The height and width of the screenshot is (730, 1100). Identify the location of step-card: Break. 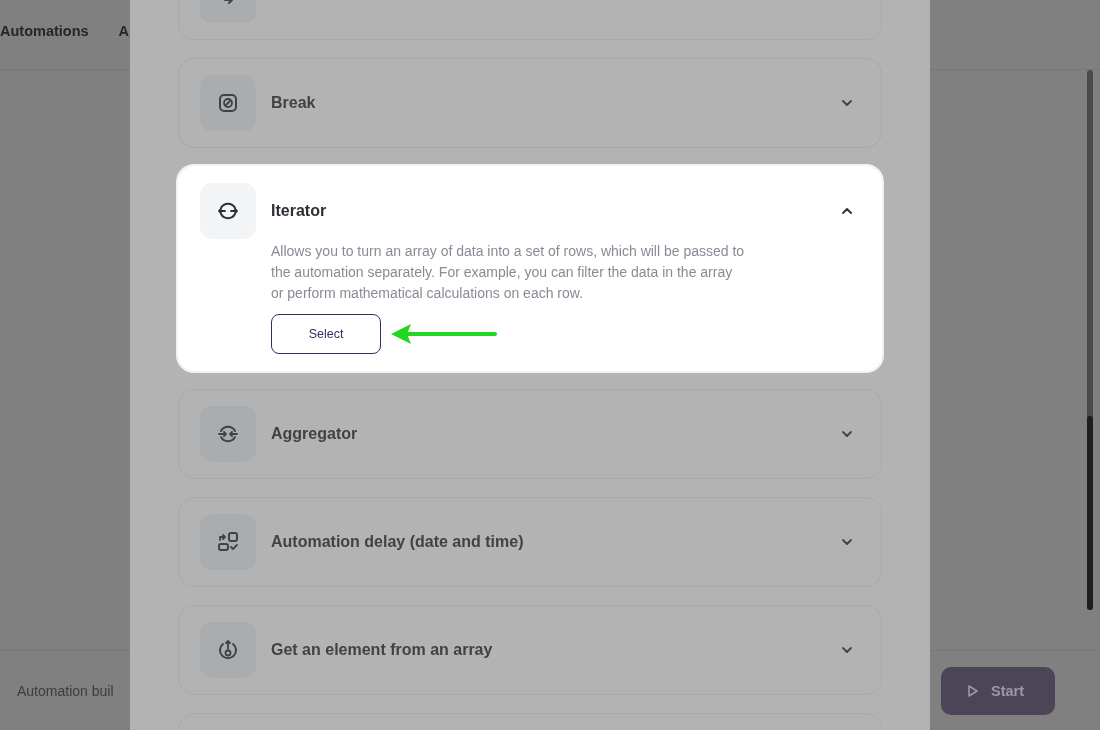
(530, 103).